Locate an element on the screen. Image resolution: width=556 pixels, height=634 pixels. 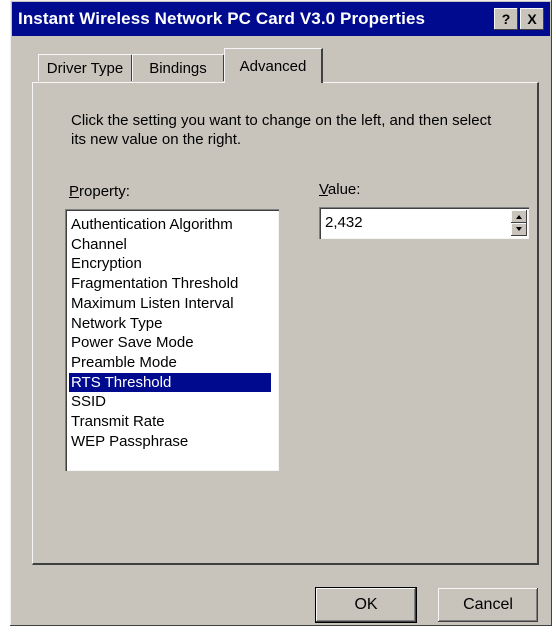
value-spinner is located at coordinates (519, 223).